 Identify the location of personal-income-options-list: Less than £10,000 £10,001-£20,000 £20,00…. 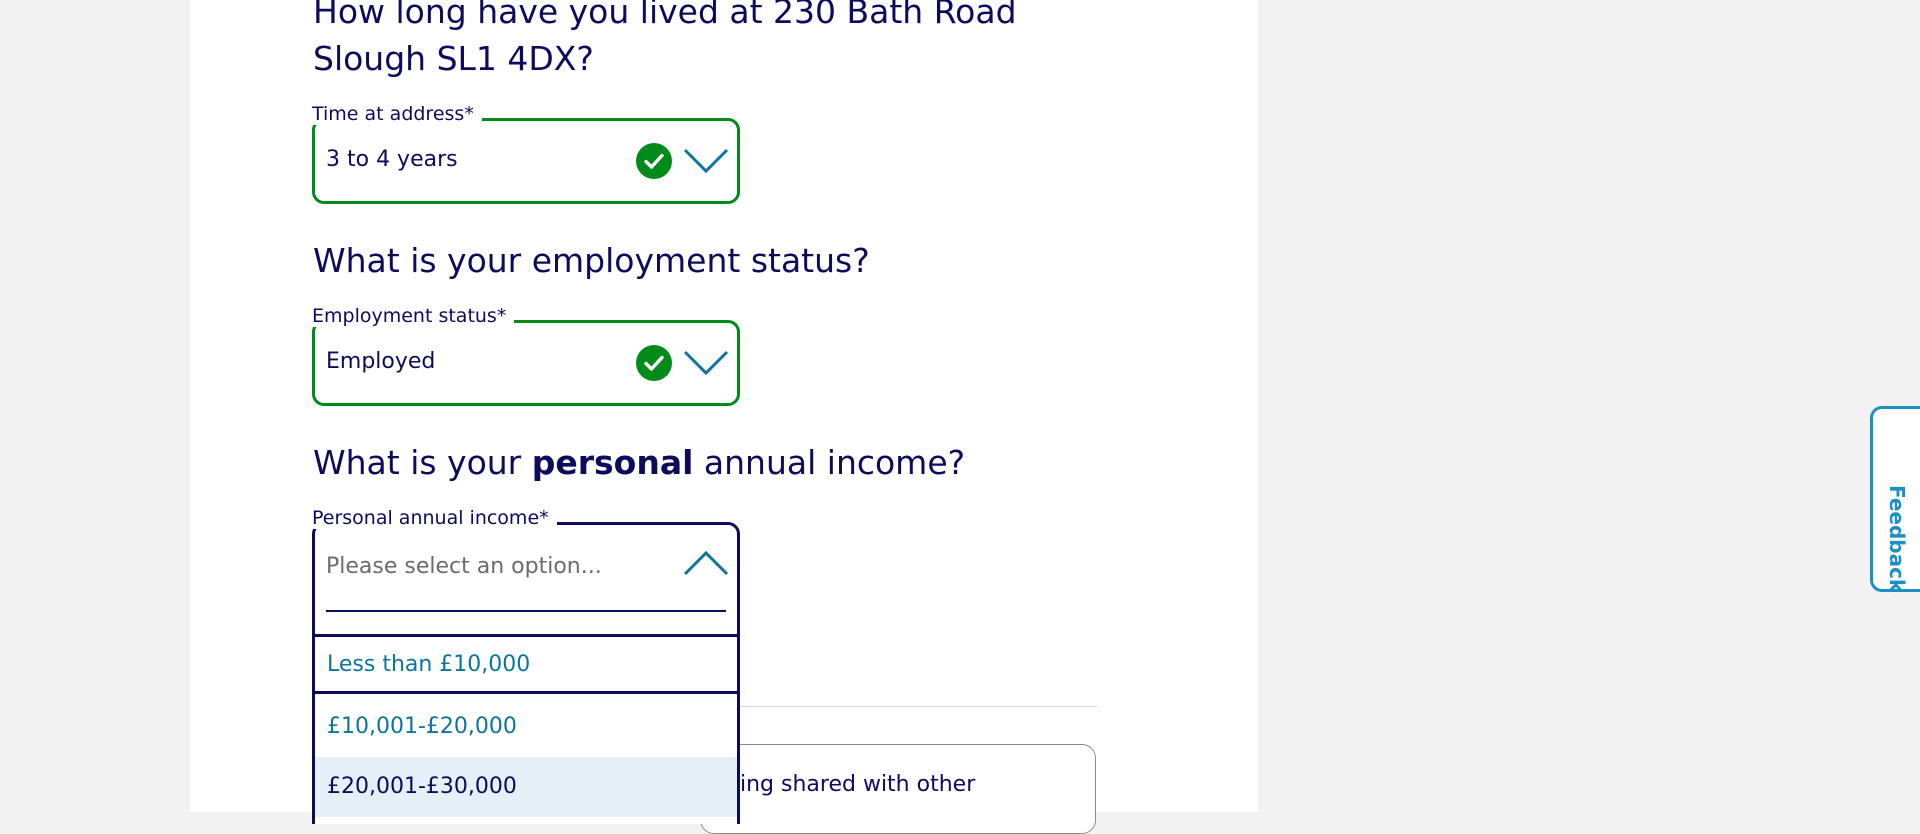
(526, 729).